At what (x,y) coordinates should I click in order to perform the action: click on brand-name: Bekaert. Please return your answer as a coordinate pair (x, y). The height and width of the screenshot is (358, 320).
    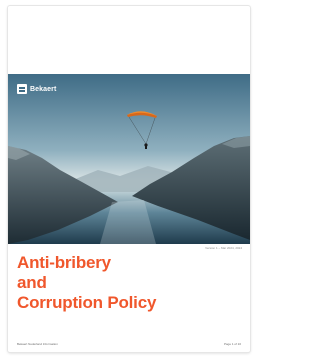
    Looking at the image, I should click on (43, 89).